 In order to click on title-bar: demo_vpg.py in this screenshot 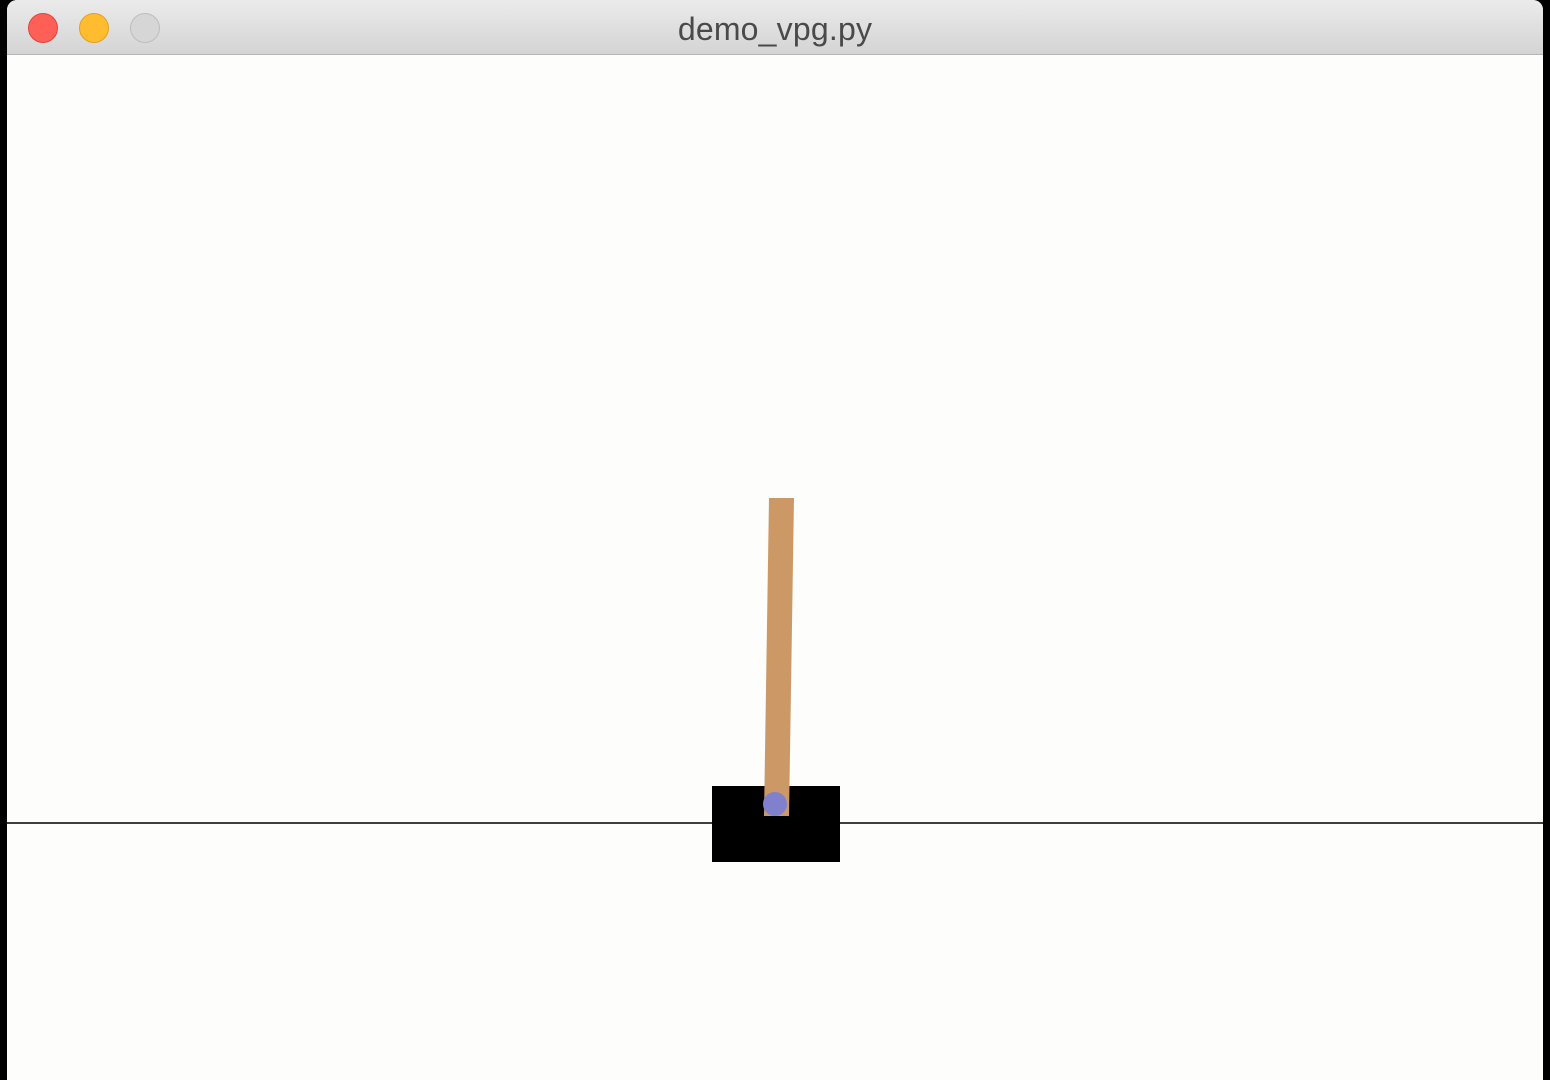, I will do `click(775, 27)`.